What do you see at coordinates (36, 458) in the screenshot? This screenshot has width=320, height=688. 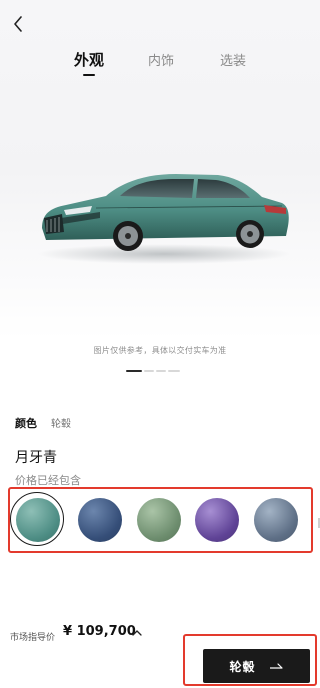 I see `selected-color-name: 月牙青` at bounding box center [36, 458].